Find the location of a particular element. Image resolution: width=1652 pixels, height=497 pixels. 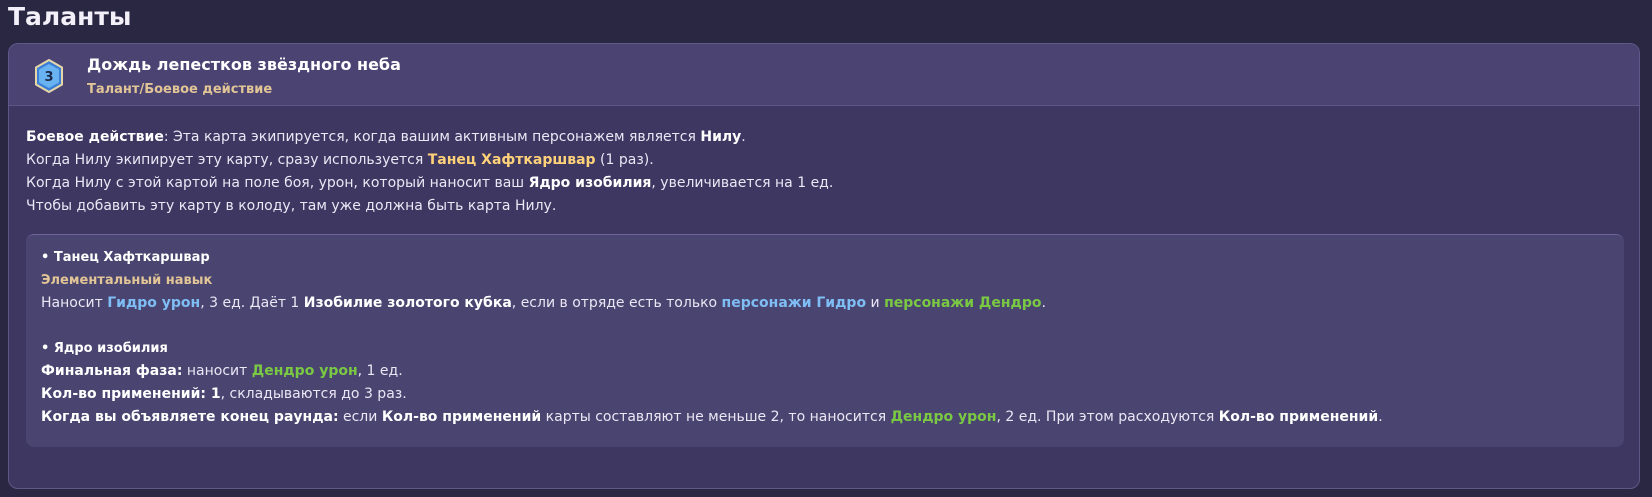

hydro-dmg: Гидро урон is located at coordinates (154, 303).